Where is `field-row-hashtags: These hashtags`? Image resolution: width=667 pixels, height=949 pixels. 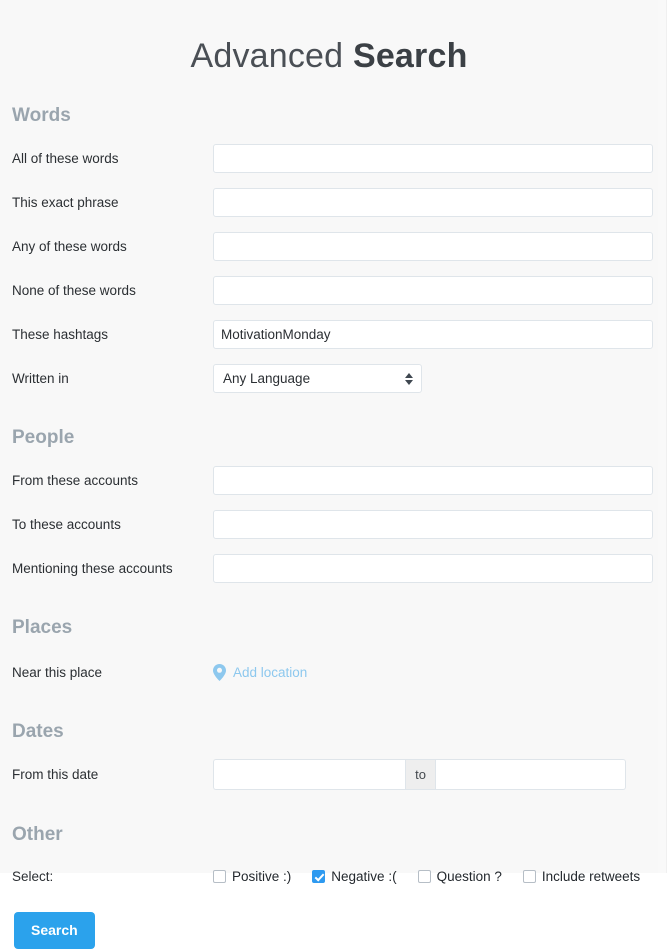 field-row-hashtags: These hashtags is located at coordinates (329, 334).